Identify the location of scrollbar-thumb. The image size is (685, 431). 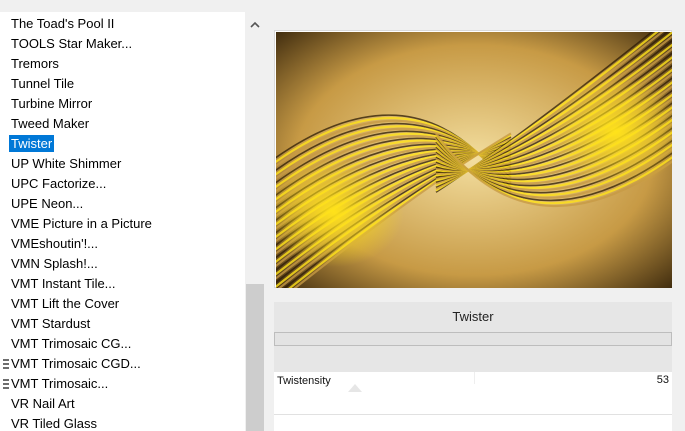
(255, 357).